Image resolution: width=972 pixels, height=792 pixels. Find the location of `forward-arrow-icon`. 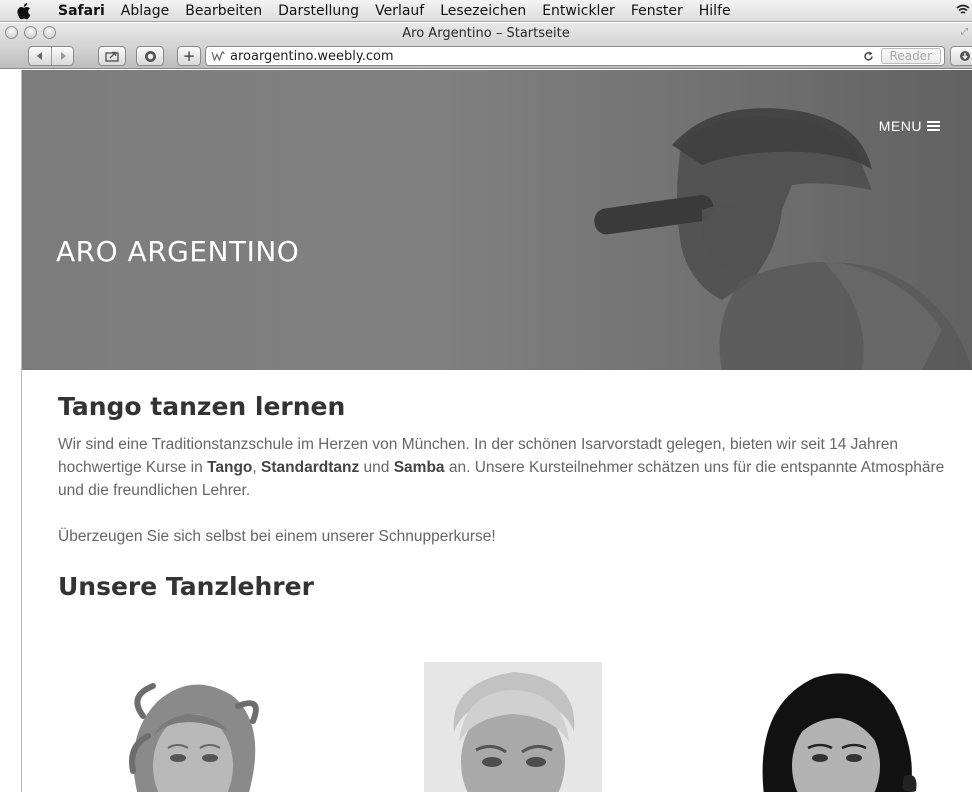

forward-arrow-icon is located at coordinates (63, 56).